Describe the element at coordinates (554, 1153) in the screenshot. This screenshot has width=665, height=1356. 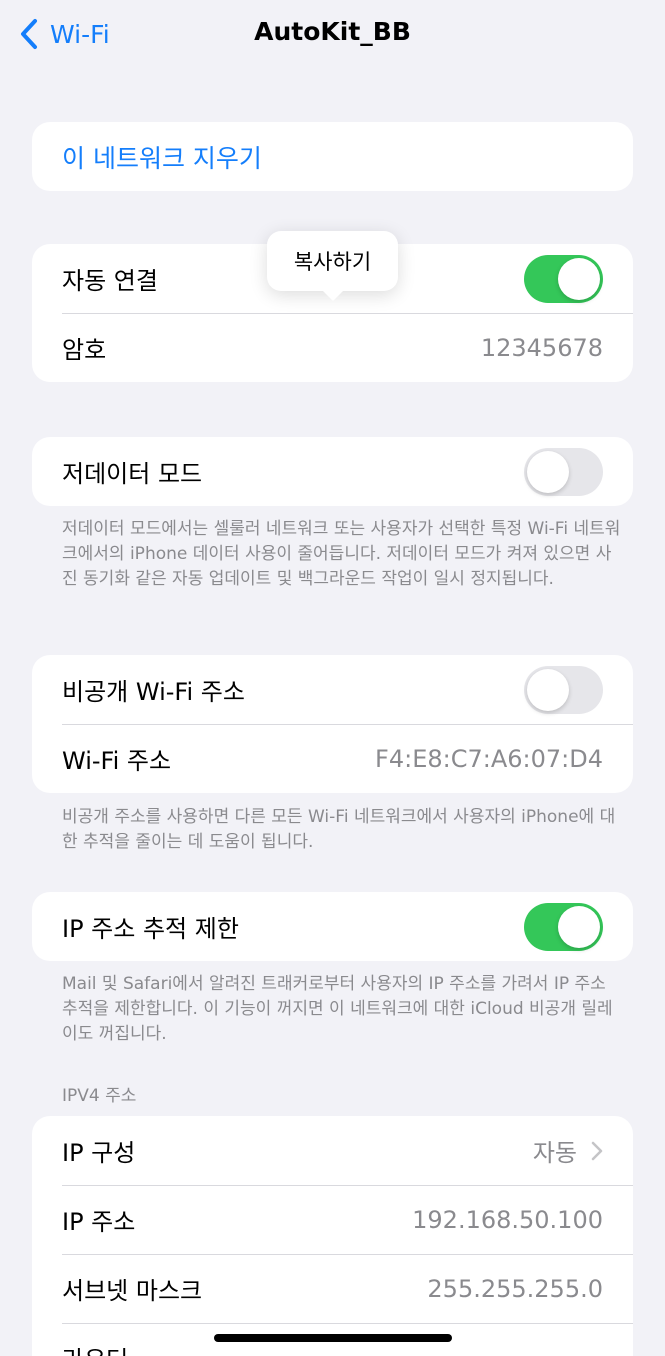
I see `ip-config-value: 자동` at that location.